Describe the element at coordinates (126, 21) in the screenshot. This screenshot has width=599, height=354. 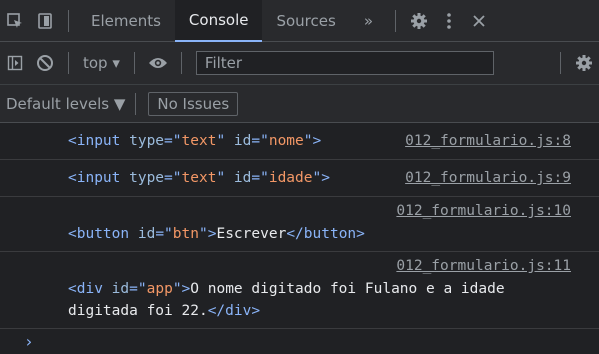
I see `tab-elements: Elements` at that location.